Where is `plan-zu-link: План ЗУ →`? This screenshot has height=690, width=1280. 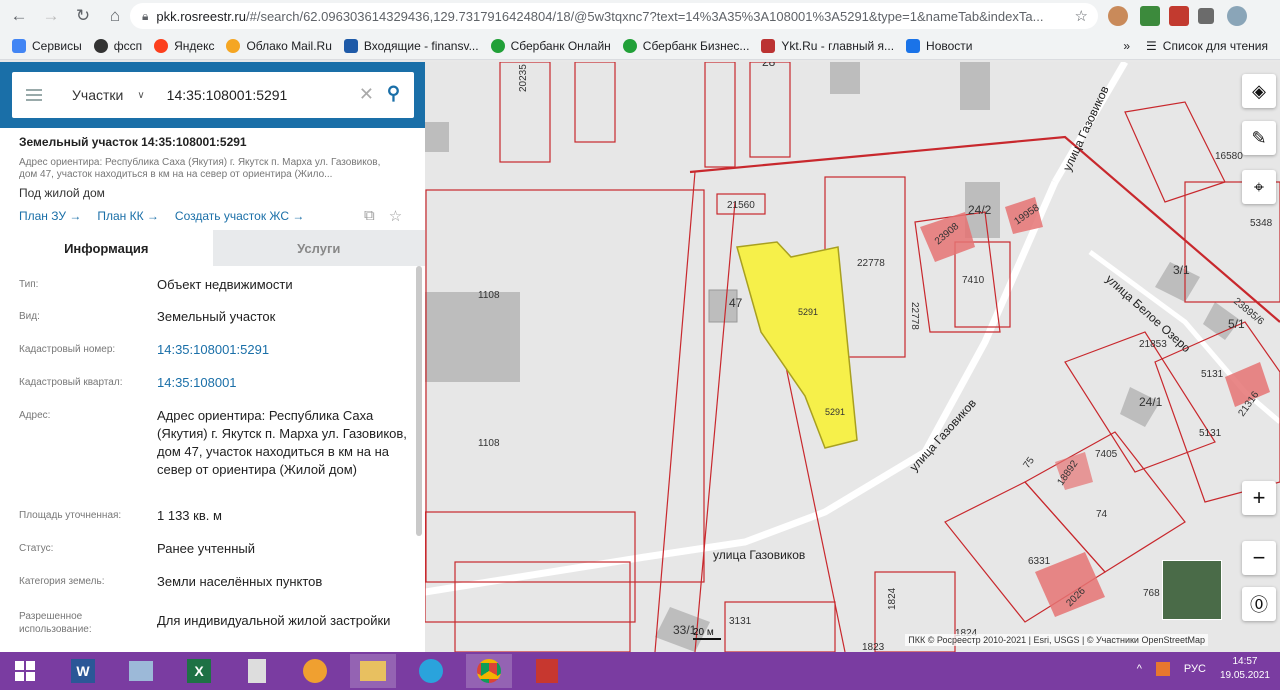
plan-zu-link: План ЗУ → is located at coordinates (50, 216).